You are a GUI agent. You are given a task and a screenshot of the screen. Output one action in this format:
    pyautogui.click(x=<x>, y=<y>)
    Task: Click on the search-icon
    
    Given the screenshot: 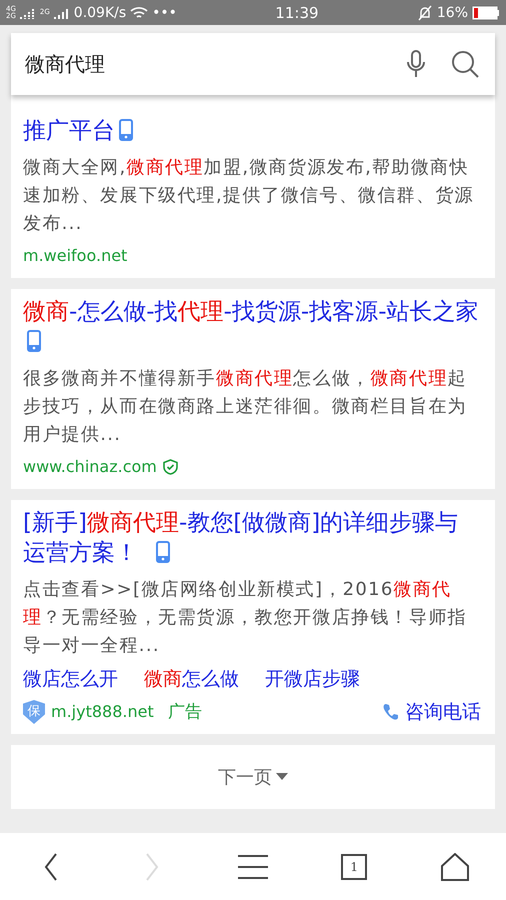 What is the action you would take?
    pyautogui.click(x=465, y=64)
    